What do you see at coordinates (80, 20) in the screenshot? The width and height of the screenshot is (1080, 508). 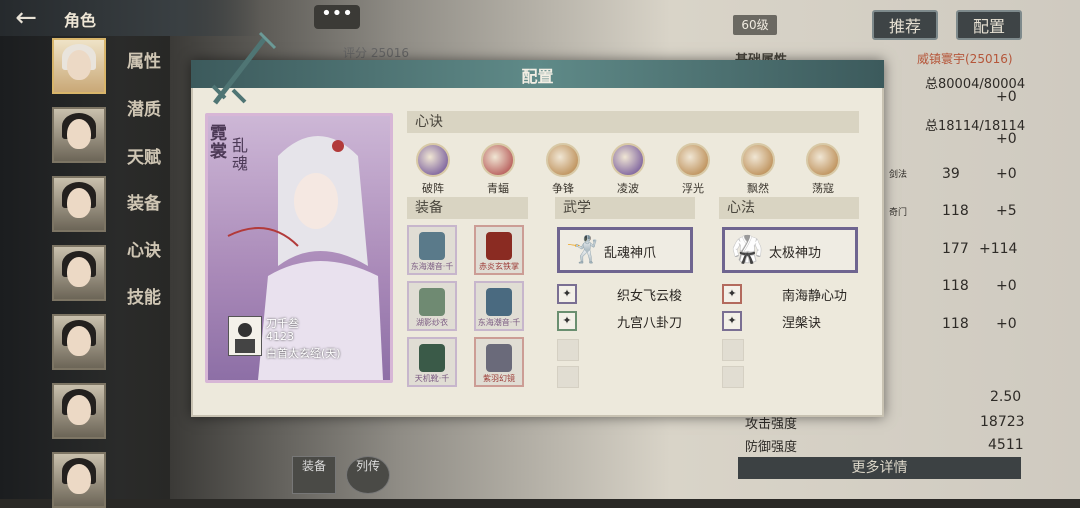 I see `header-title: 角色` at bounding box center [80, 20].